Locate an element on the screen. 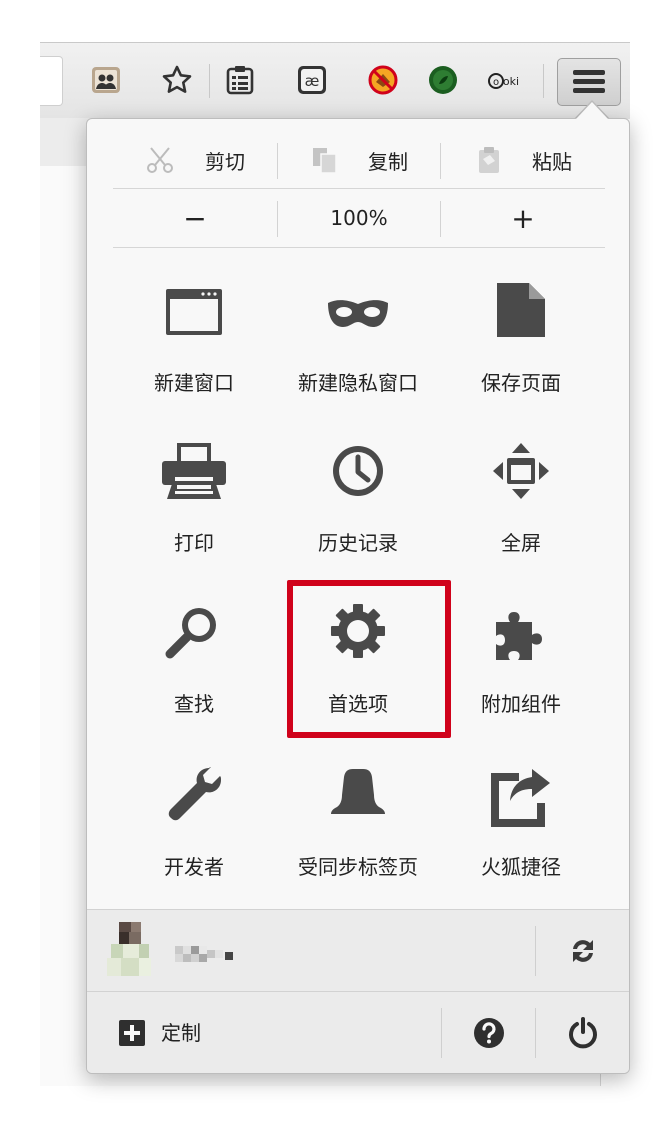 The height and width of the screenshot is (1126, 670). quit-button is located at coordinates (582, 1032).